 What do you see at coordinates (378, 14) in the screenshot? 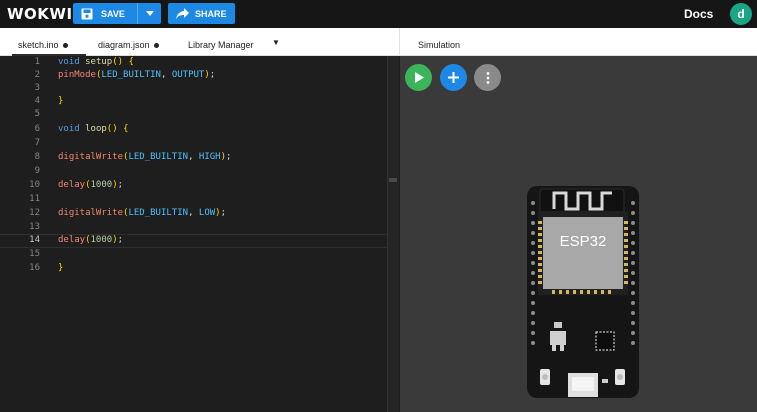
I see `top-bar: WOKWI SAVE SHARE Docs d` at bounding box center [378, 14].